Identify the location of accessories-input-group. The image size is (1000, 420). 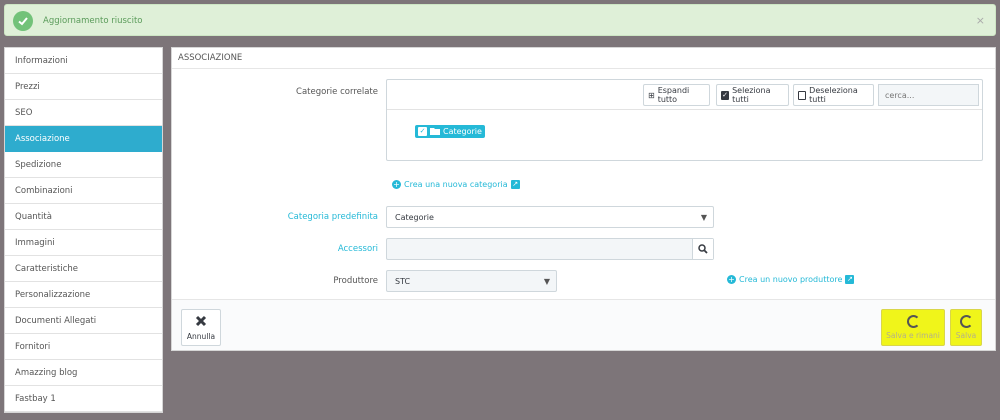
(550, 249).